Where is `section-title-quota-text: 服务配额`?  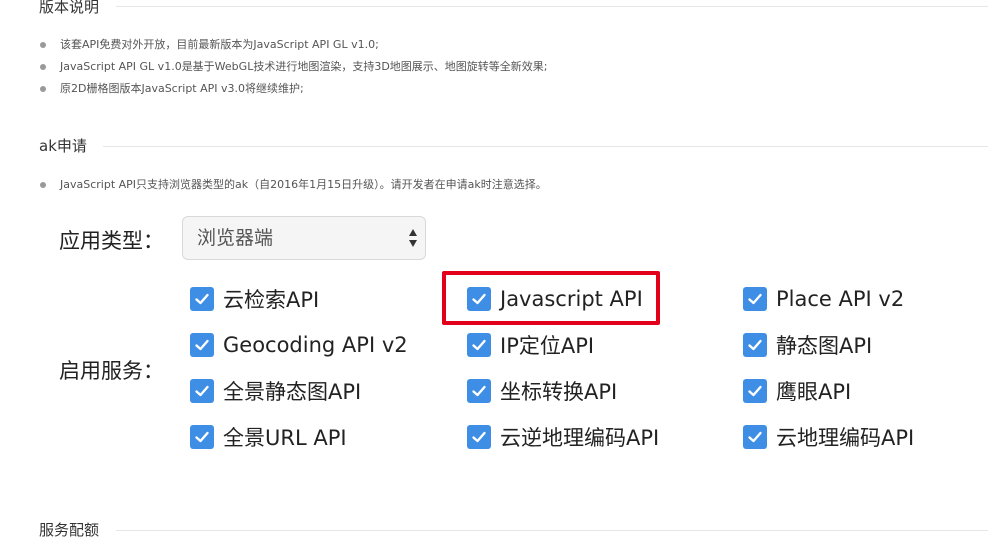 section-title-quota-text: 服务配额 is located at coordinates (69, 530).